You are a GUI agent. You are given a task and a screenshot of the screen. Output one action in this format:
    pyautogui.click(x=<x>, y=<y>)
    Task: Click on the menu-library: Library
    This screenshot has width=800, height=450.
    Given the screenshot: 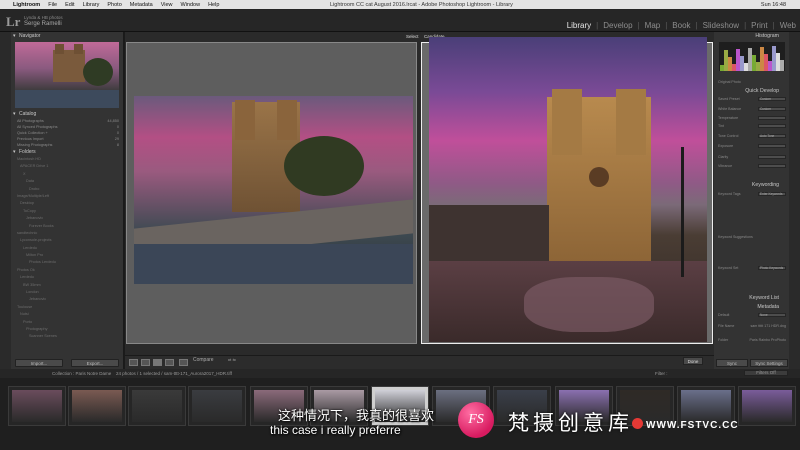 What is the action you would take?
    pyautogui.click(x=91, y=5)
    